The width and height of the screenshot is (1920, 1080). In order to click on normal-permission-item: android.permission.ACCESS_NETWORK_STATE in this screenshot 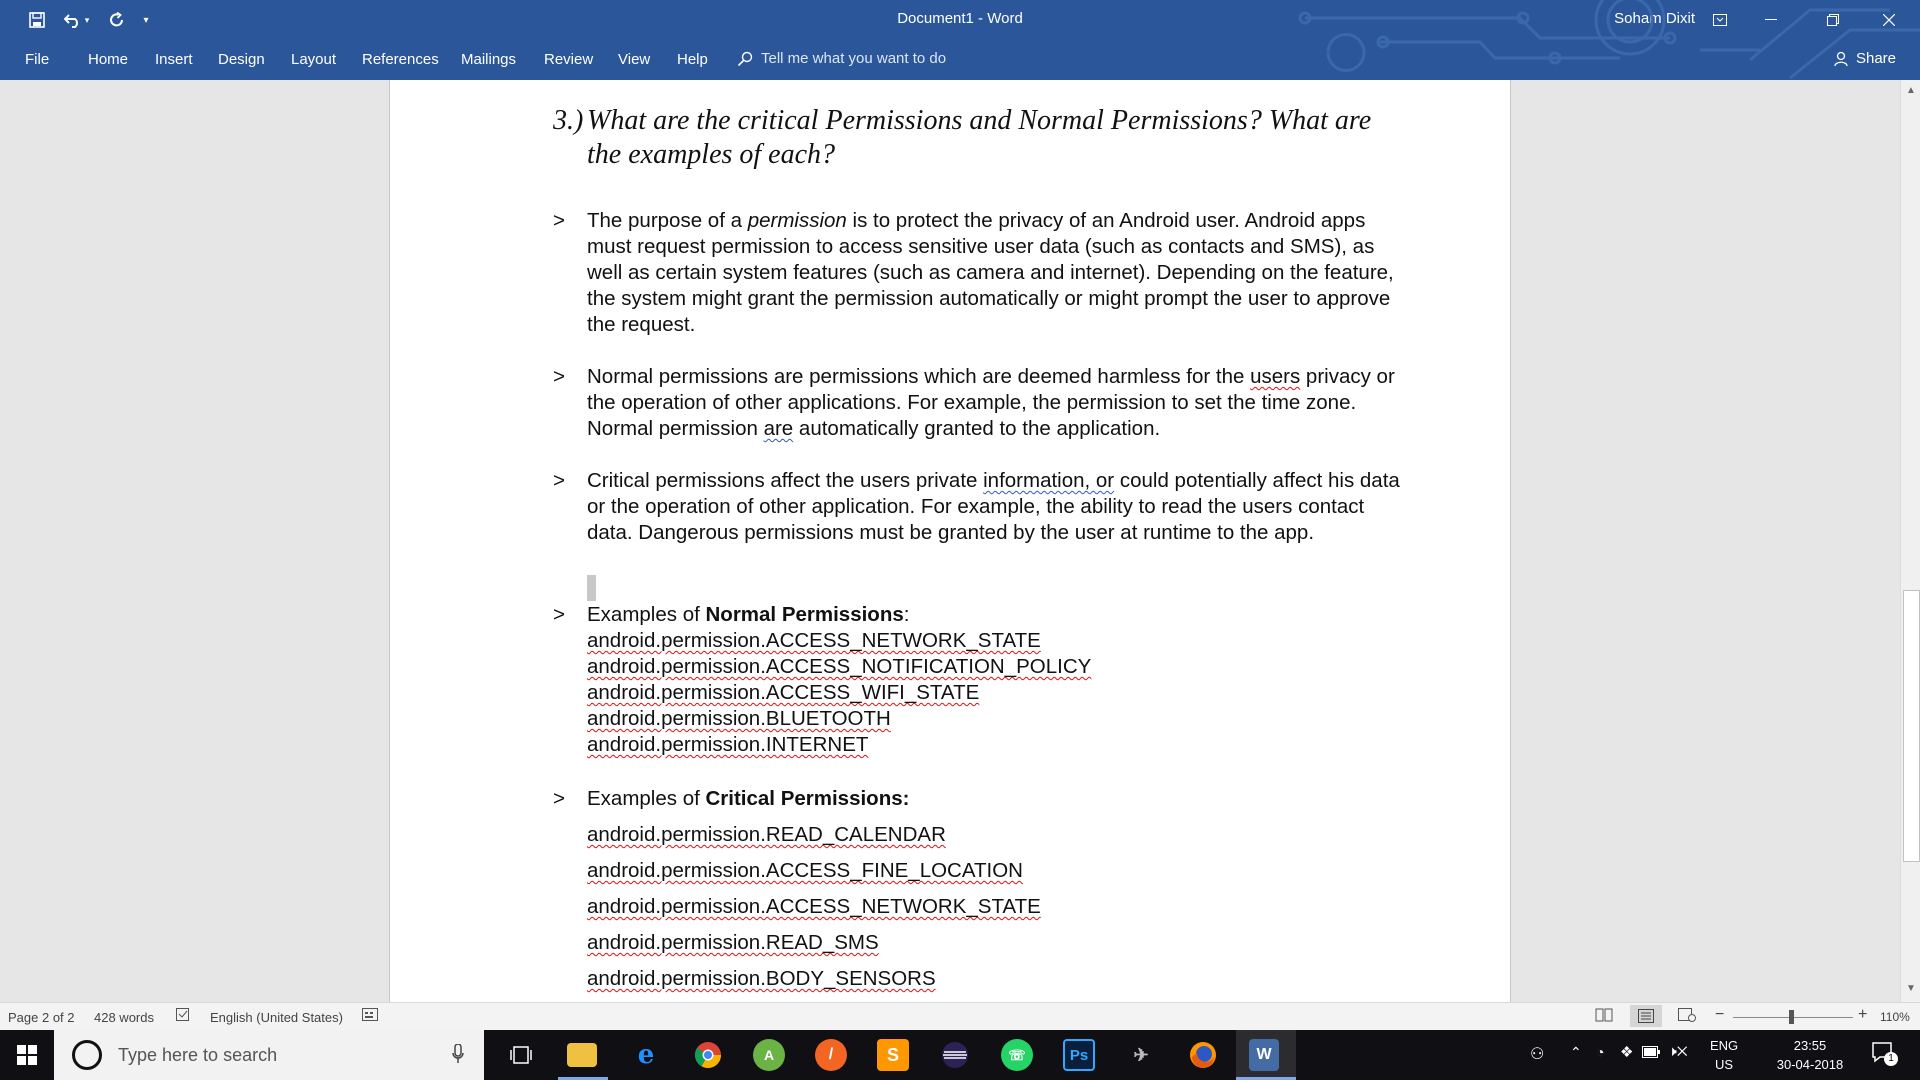, I will do `click(814, 640)`.